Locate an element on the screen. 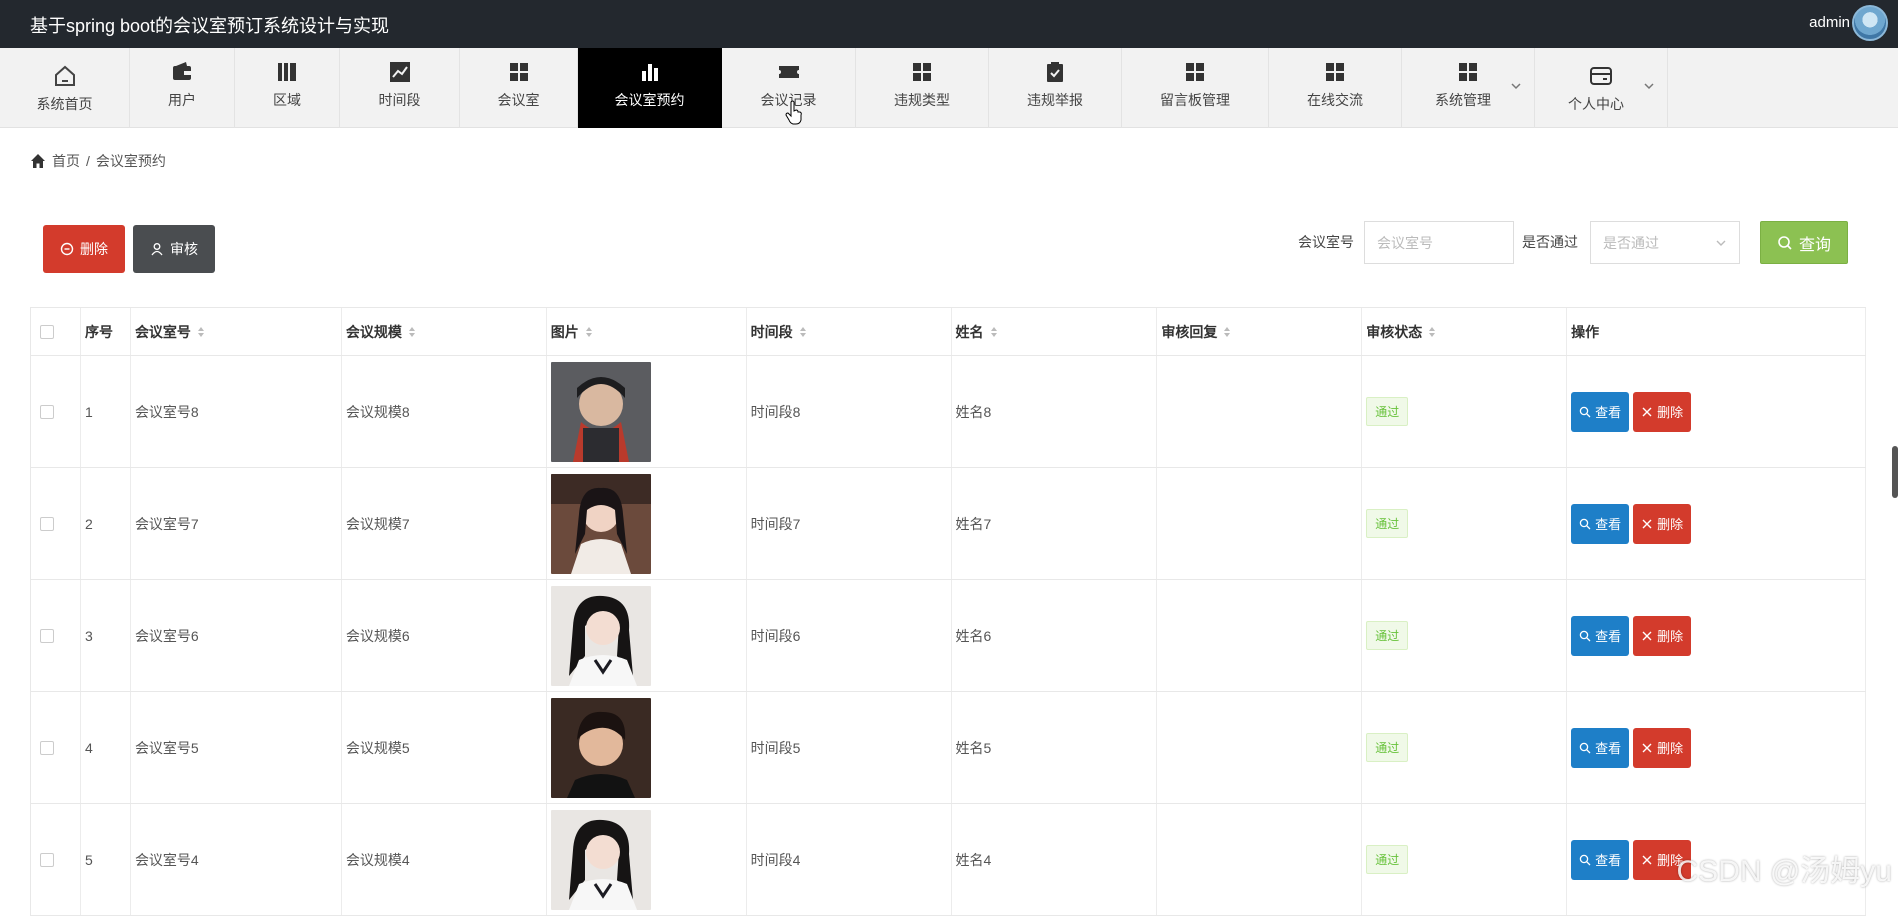  column-header: 会议室号 is located at coordinates (236, 331).